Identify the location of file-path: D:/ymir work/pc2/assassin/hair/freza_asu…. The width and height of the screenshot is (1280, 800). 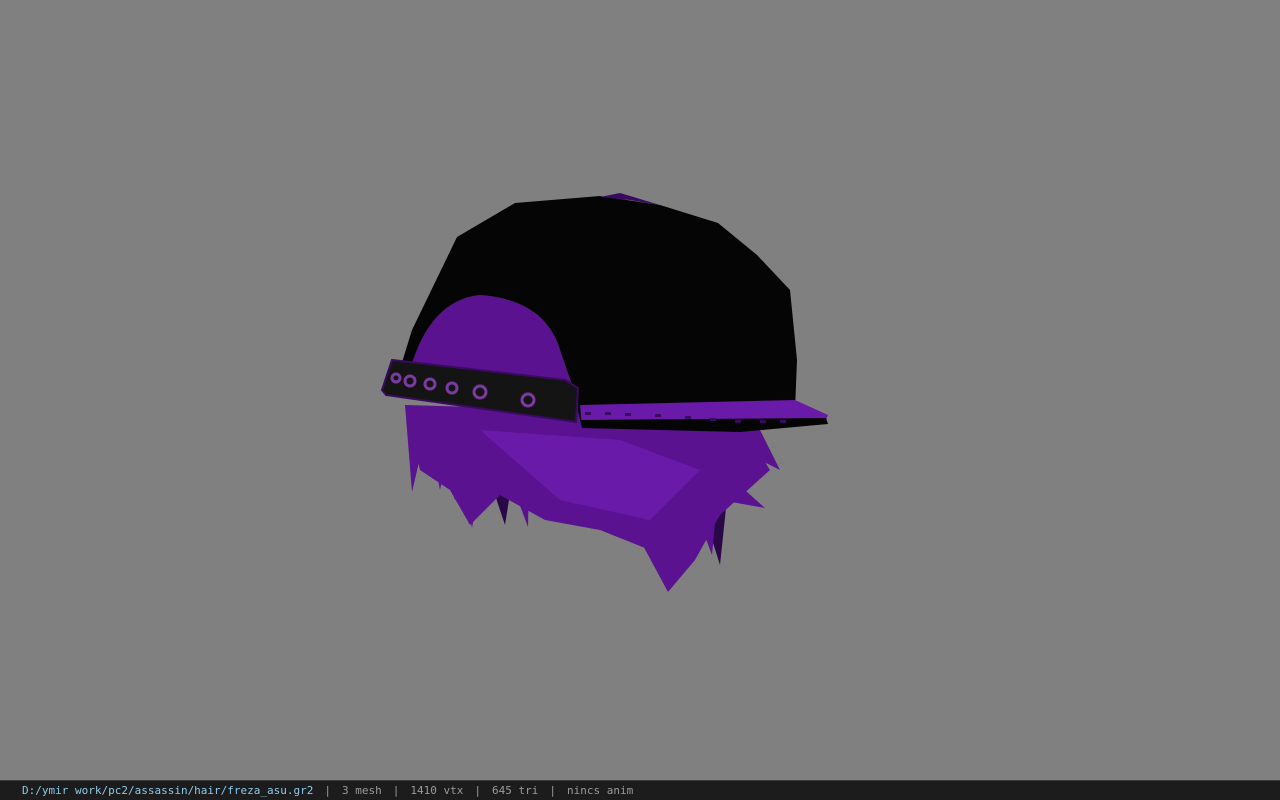
(168, 790).